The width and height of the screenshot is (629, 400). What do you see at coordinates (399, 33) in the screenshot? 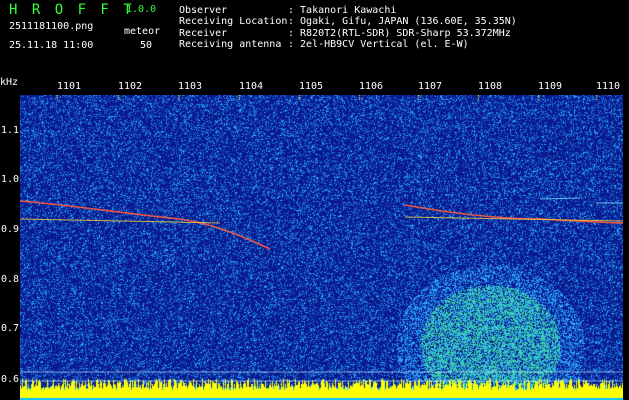
I see `station-value-receiver: : R820T2(RTL-SDR) SDR-Sharp 53.372MHz` at bounding box center [399, 33].